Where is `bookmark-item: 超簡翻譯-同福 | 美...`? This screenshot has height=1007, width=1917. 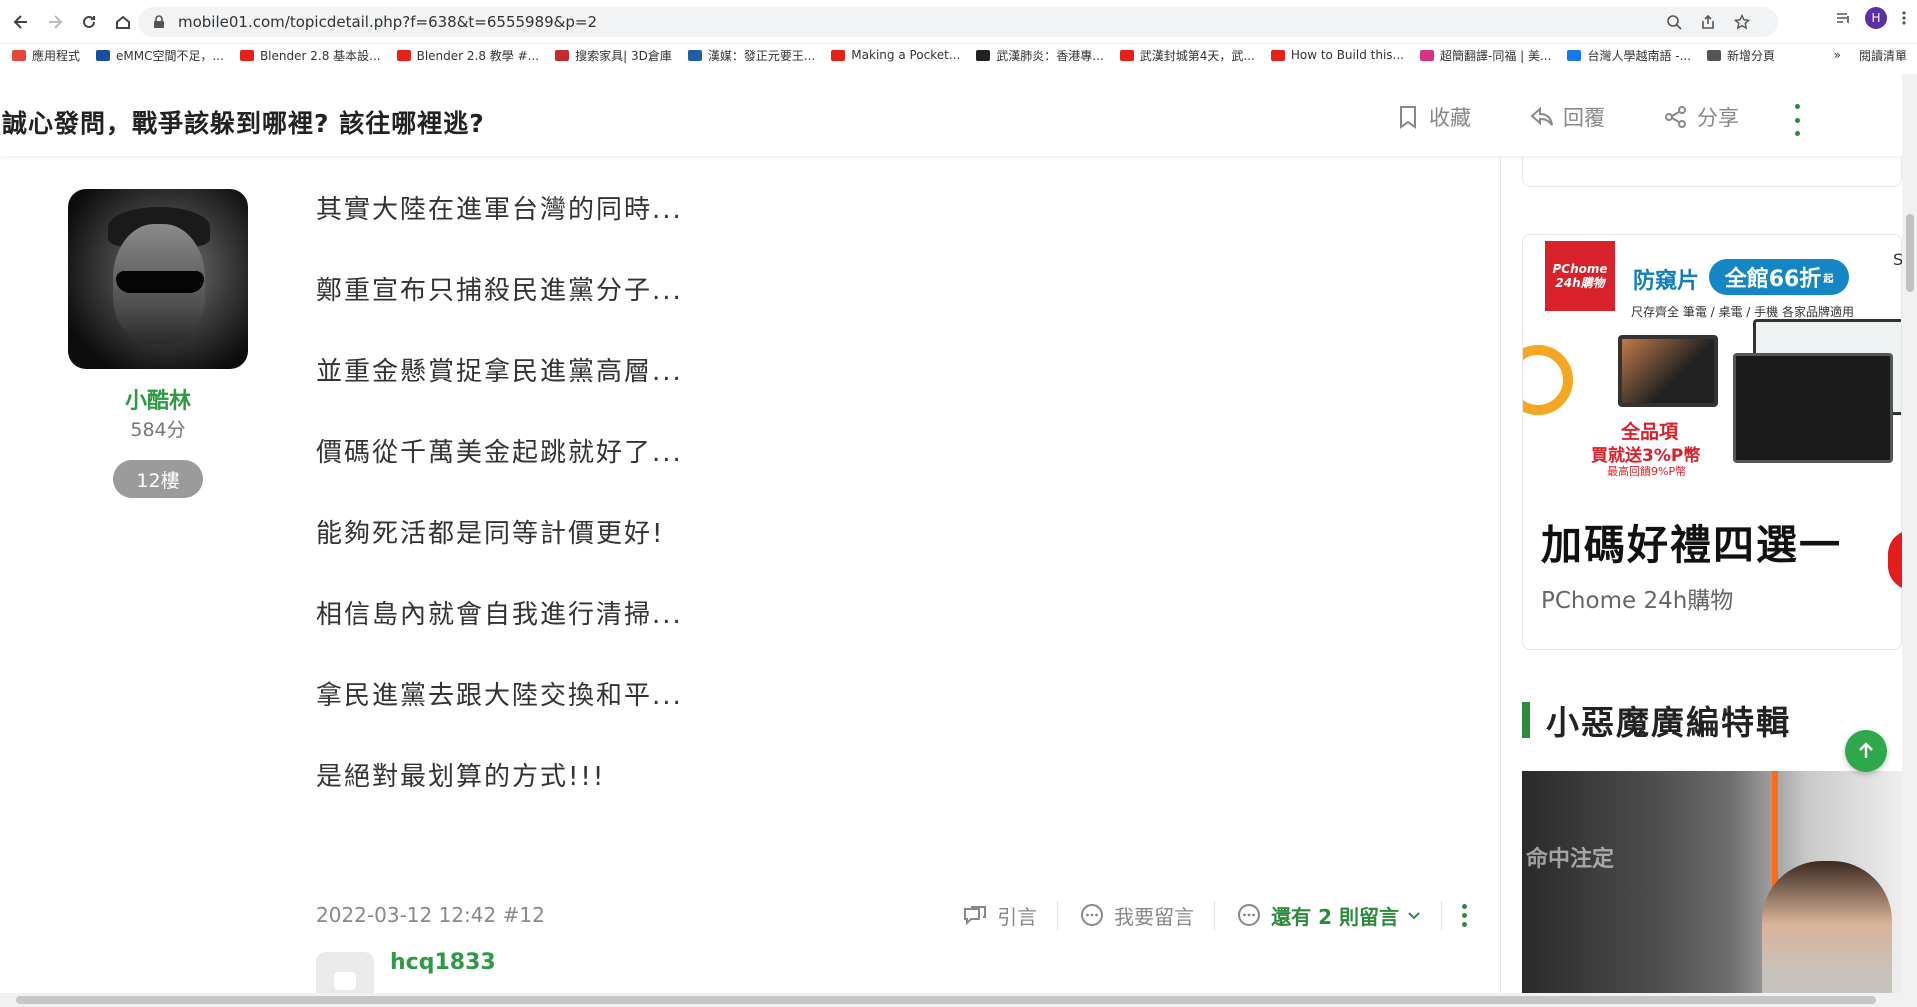 bookmark-item: 超簡翻譯-同福 | 美... is located at coordinates (1485, 55).